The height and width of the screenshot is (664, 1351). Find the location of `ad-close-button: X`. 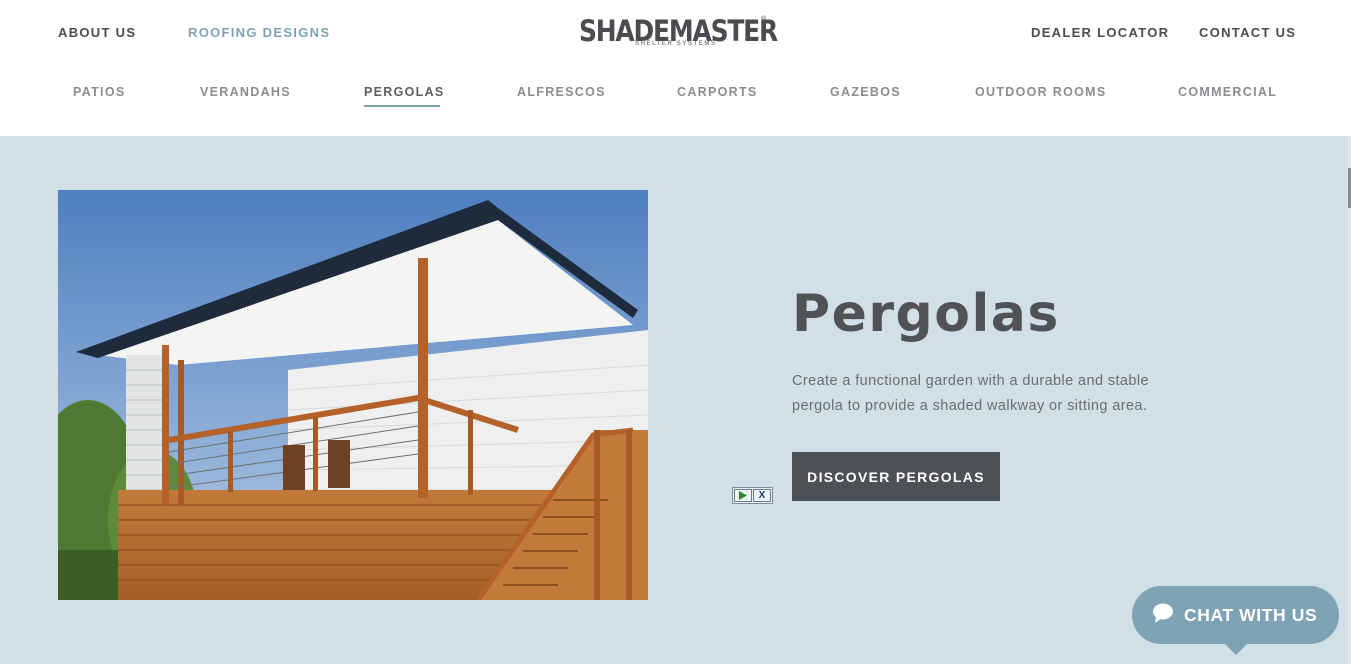

ad-close-button: X is located at coordinates (762, 495).